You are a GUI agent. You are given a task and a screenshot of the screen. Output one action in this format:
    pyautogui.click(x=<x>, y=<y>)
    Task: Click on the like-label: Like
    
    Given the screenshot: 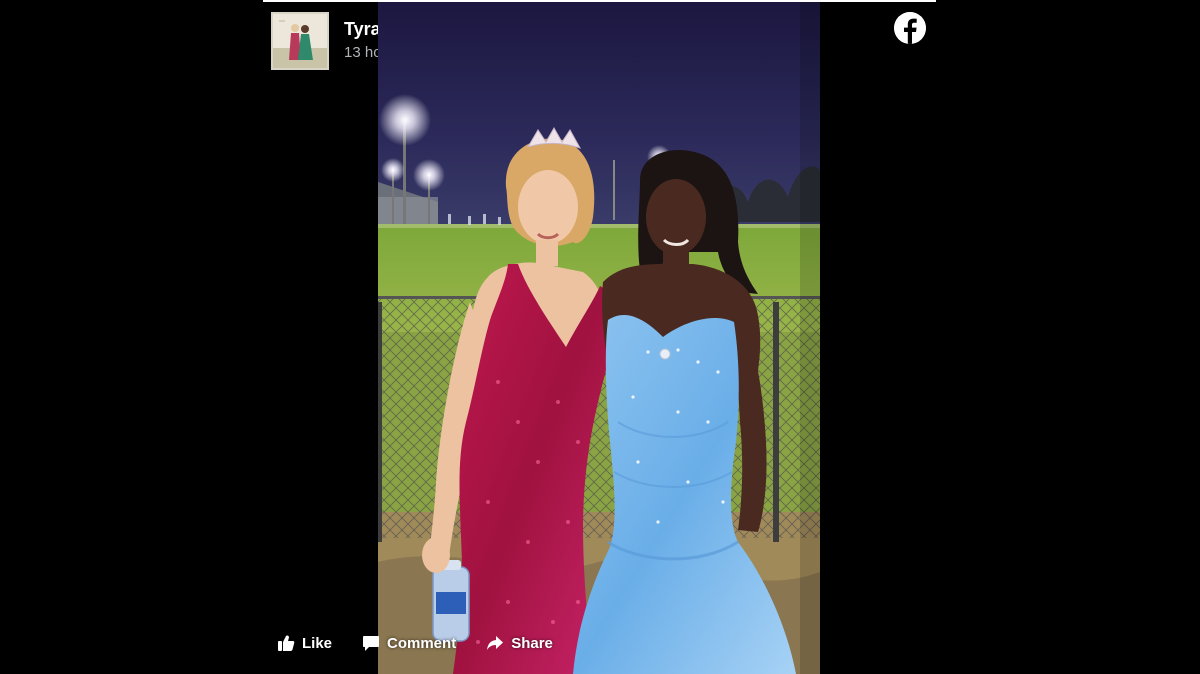 What is the action you would take?
    pyautogui.click(x=317, y=643)
    